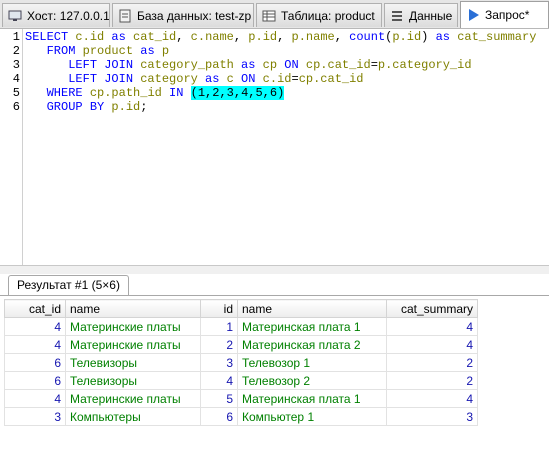 The height and width of the screenshot is (461, 549). I want to click on table-row: 6 Телевизоры 4 Телевозор 22, so click(241, 380).